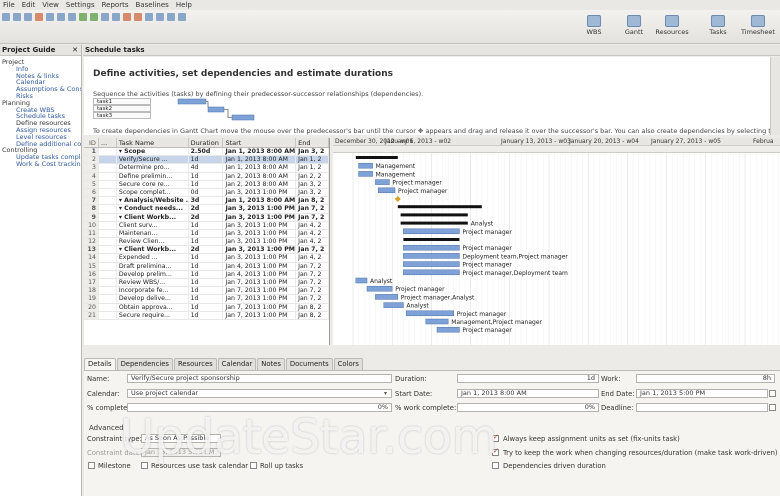  I want to click on duration-field: 1d, so click(528, 378).